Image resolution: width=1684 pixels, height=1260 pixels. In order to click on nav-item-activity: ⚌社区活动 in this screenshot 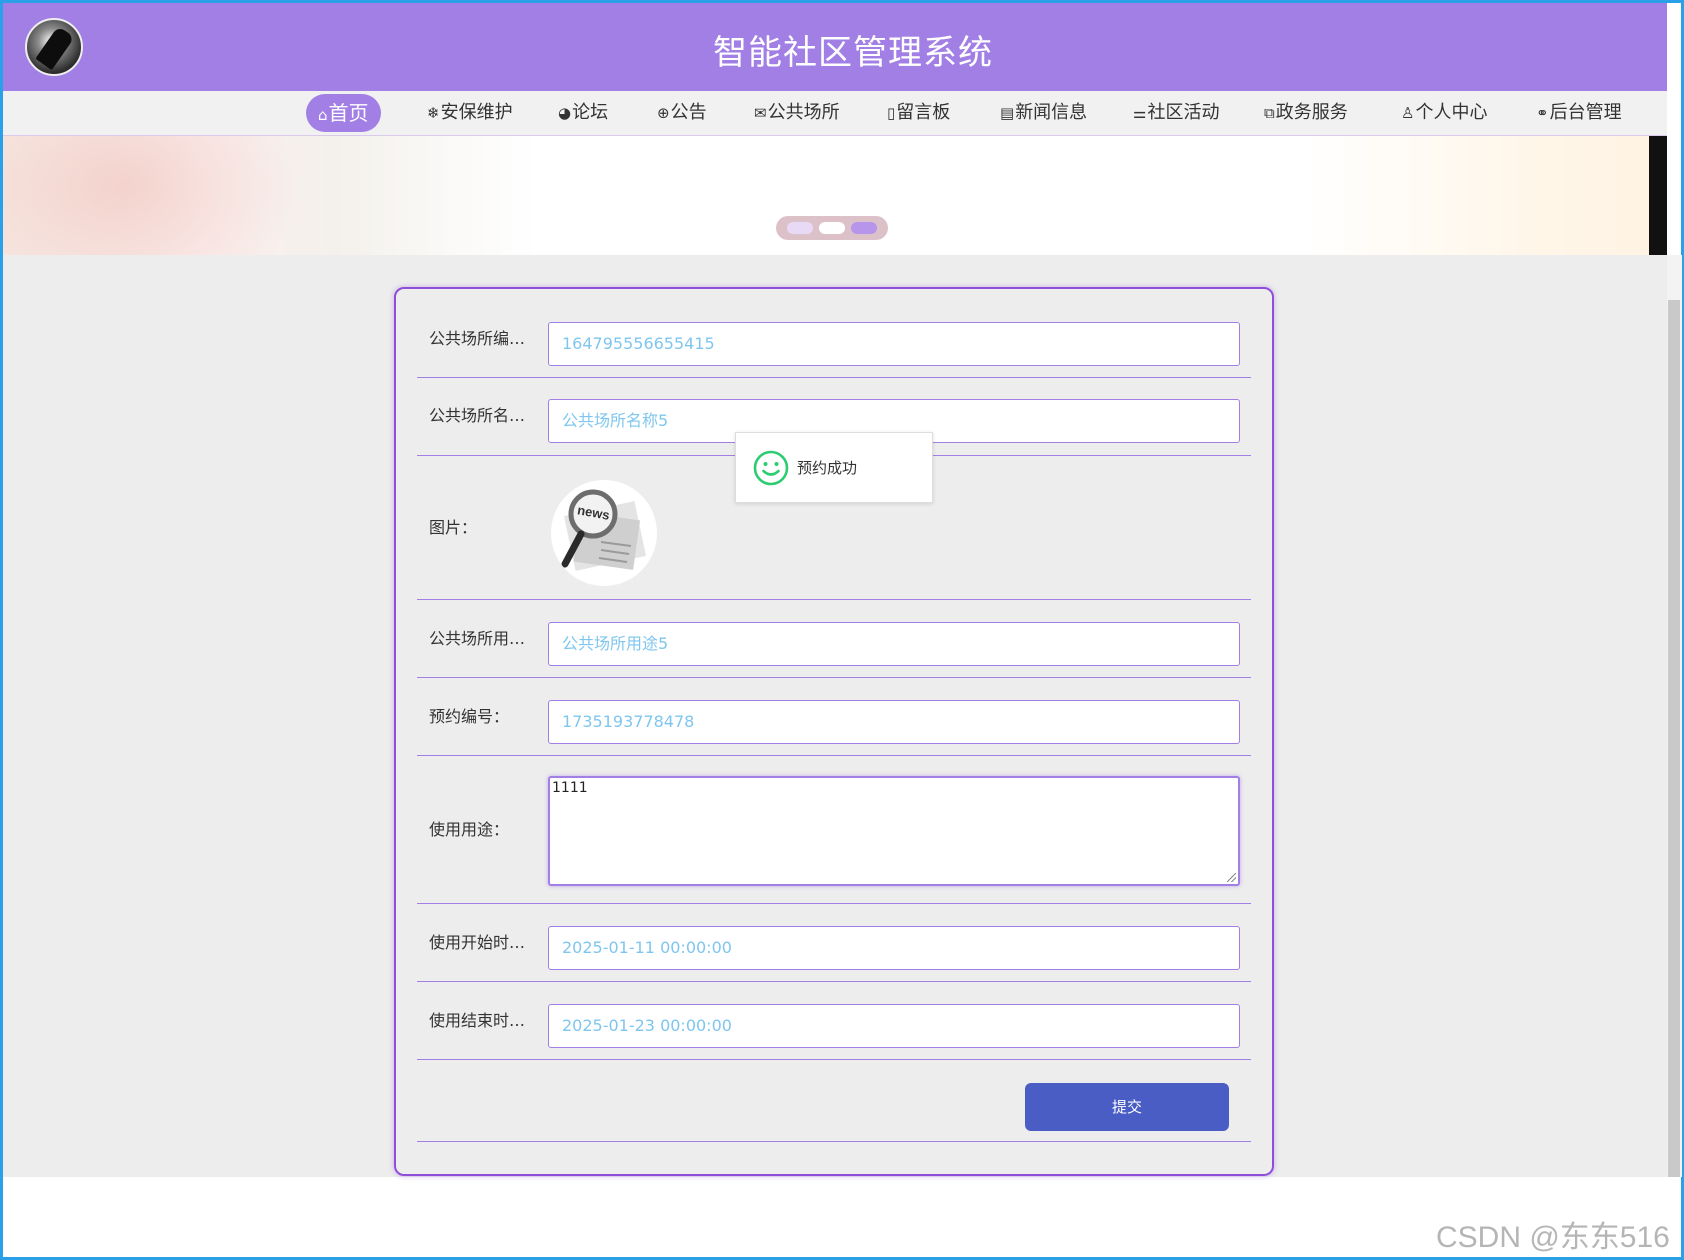, I will do `click(1176, 113)`.